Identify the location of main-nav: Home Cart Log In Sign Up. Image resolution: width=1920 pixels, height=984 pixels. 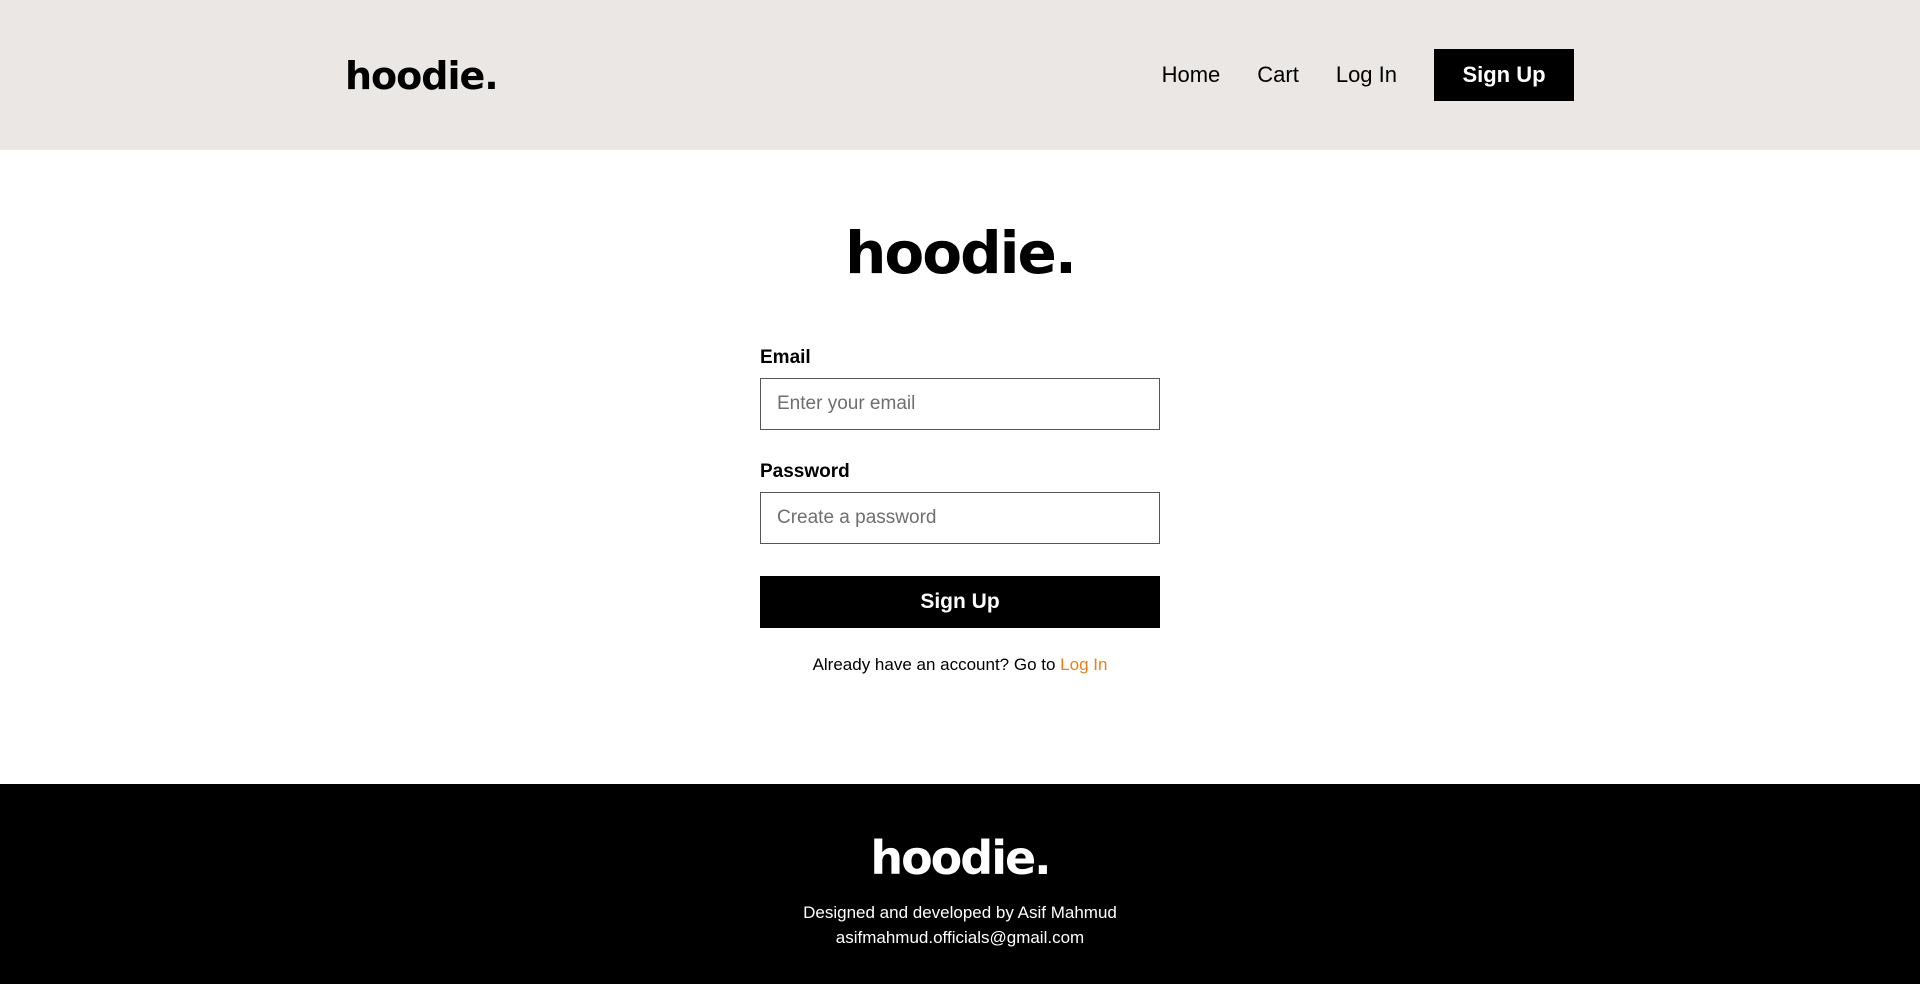
(1368, 75).